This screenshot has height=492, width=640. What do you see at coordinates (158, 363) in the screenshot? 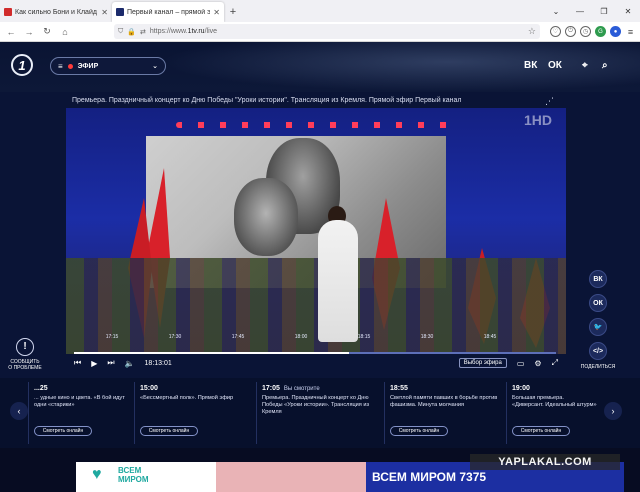
I see `current-time: 18:13:01` at bounding box center [158, 363].